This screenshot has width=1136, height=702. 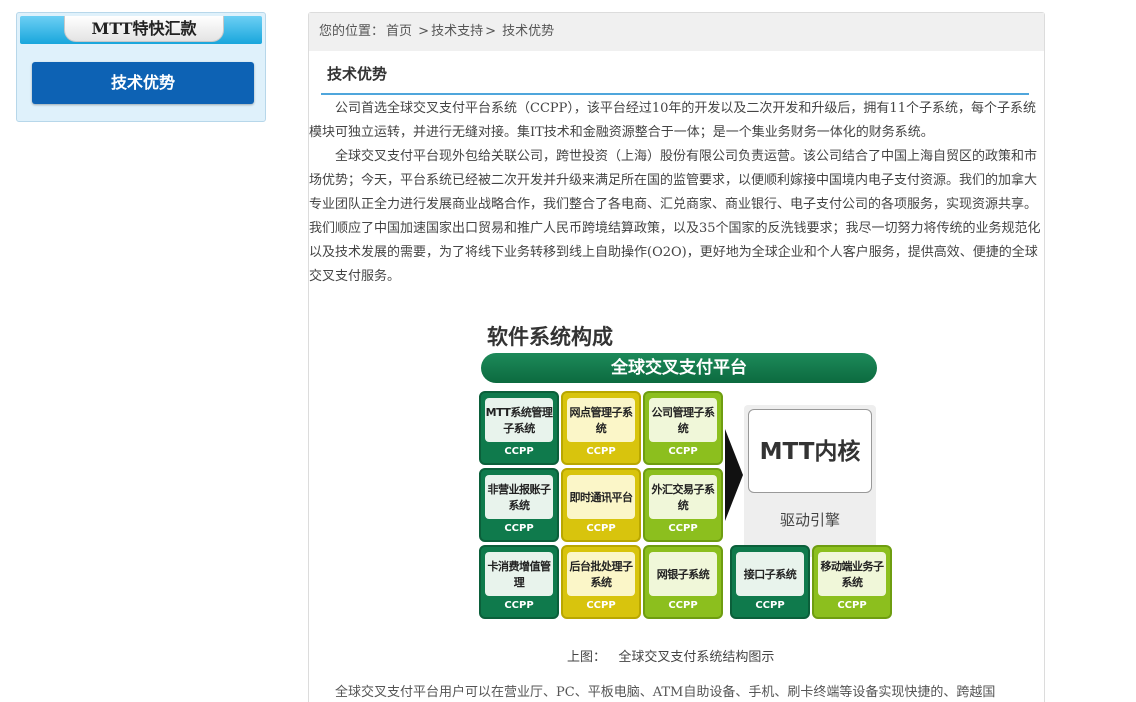 I want to click on diagram-tile: MTT系统管理子系统 CCPP, so click(x=519, y=428).